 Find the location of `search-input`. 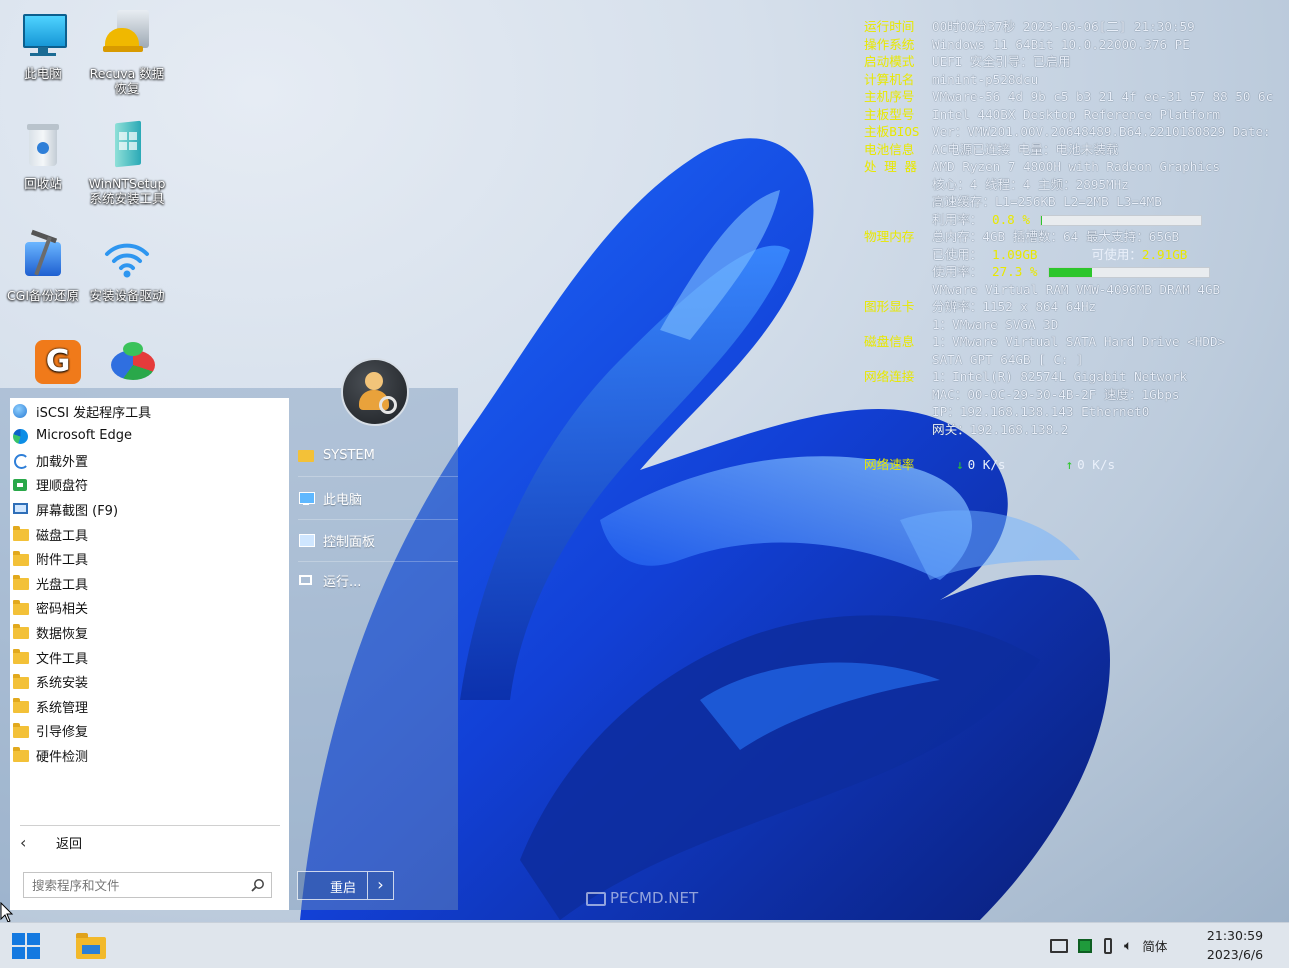

search-input is located at coordinates (139, 885).